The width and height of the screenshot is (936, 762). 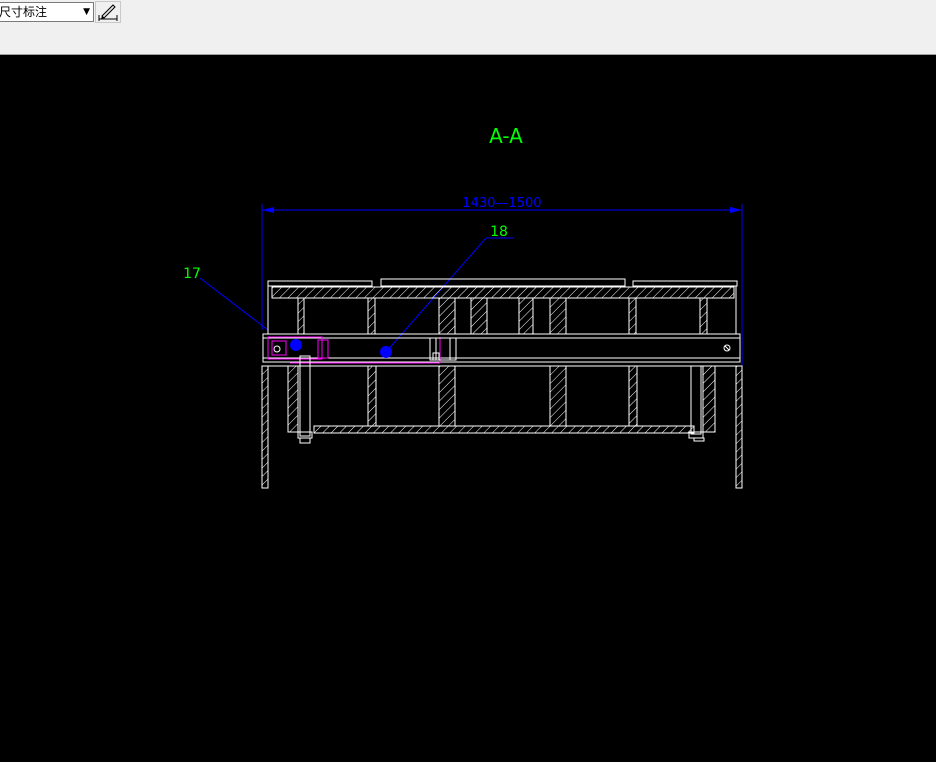 I want to click on upper-ribs, so click(x=502, y=316).